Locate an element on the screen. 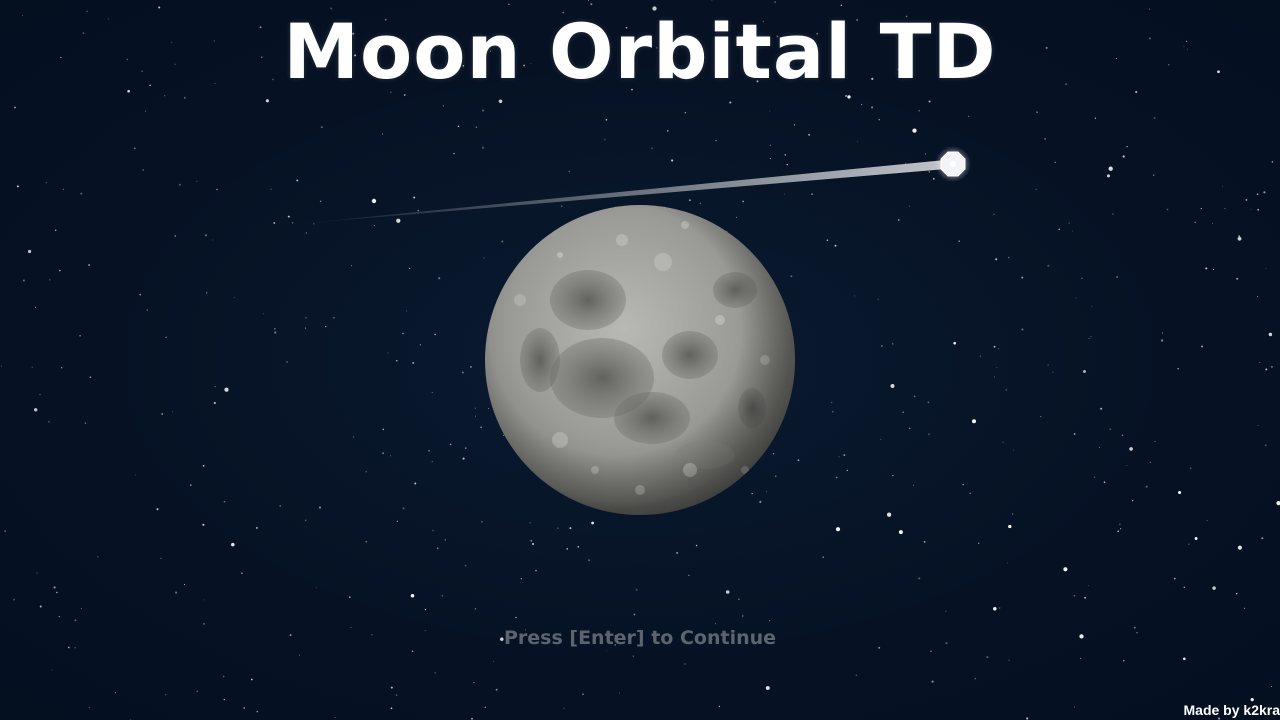 The image size is (1280, 720). satellite-icon is located at coordinates (953, 164).